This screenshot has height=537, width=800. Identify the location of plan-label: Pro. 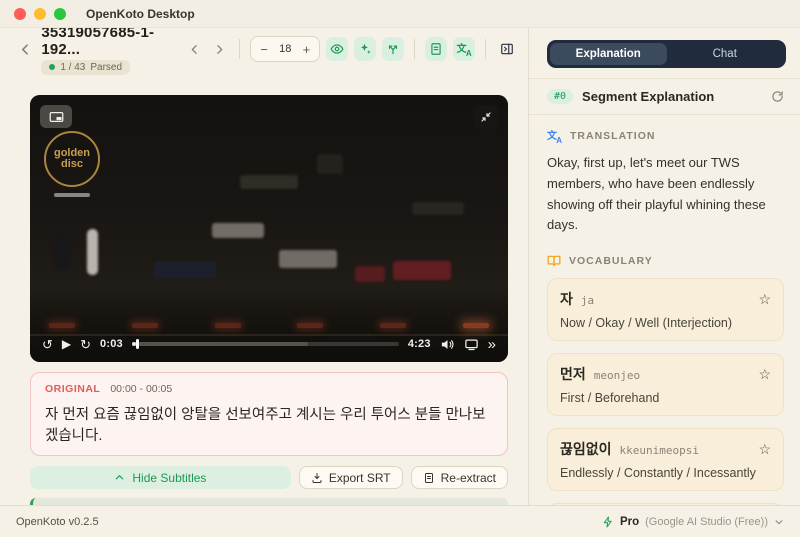
(629, 521).